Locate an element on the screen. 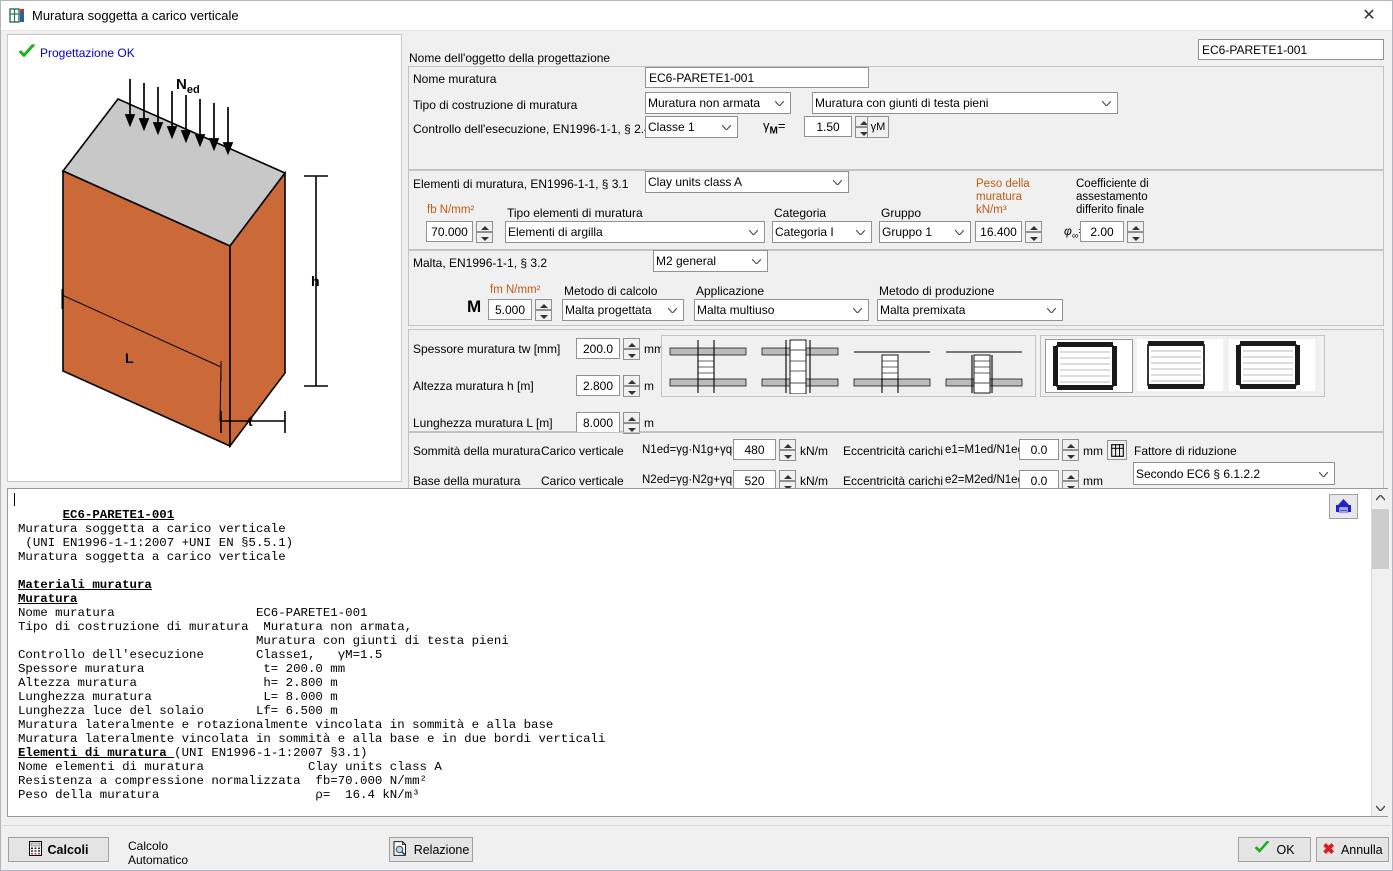 The image size is (1393, 871). n1-spinner is located at coordinates (787, 450).